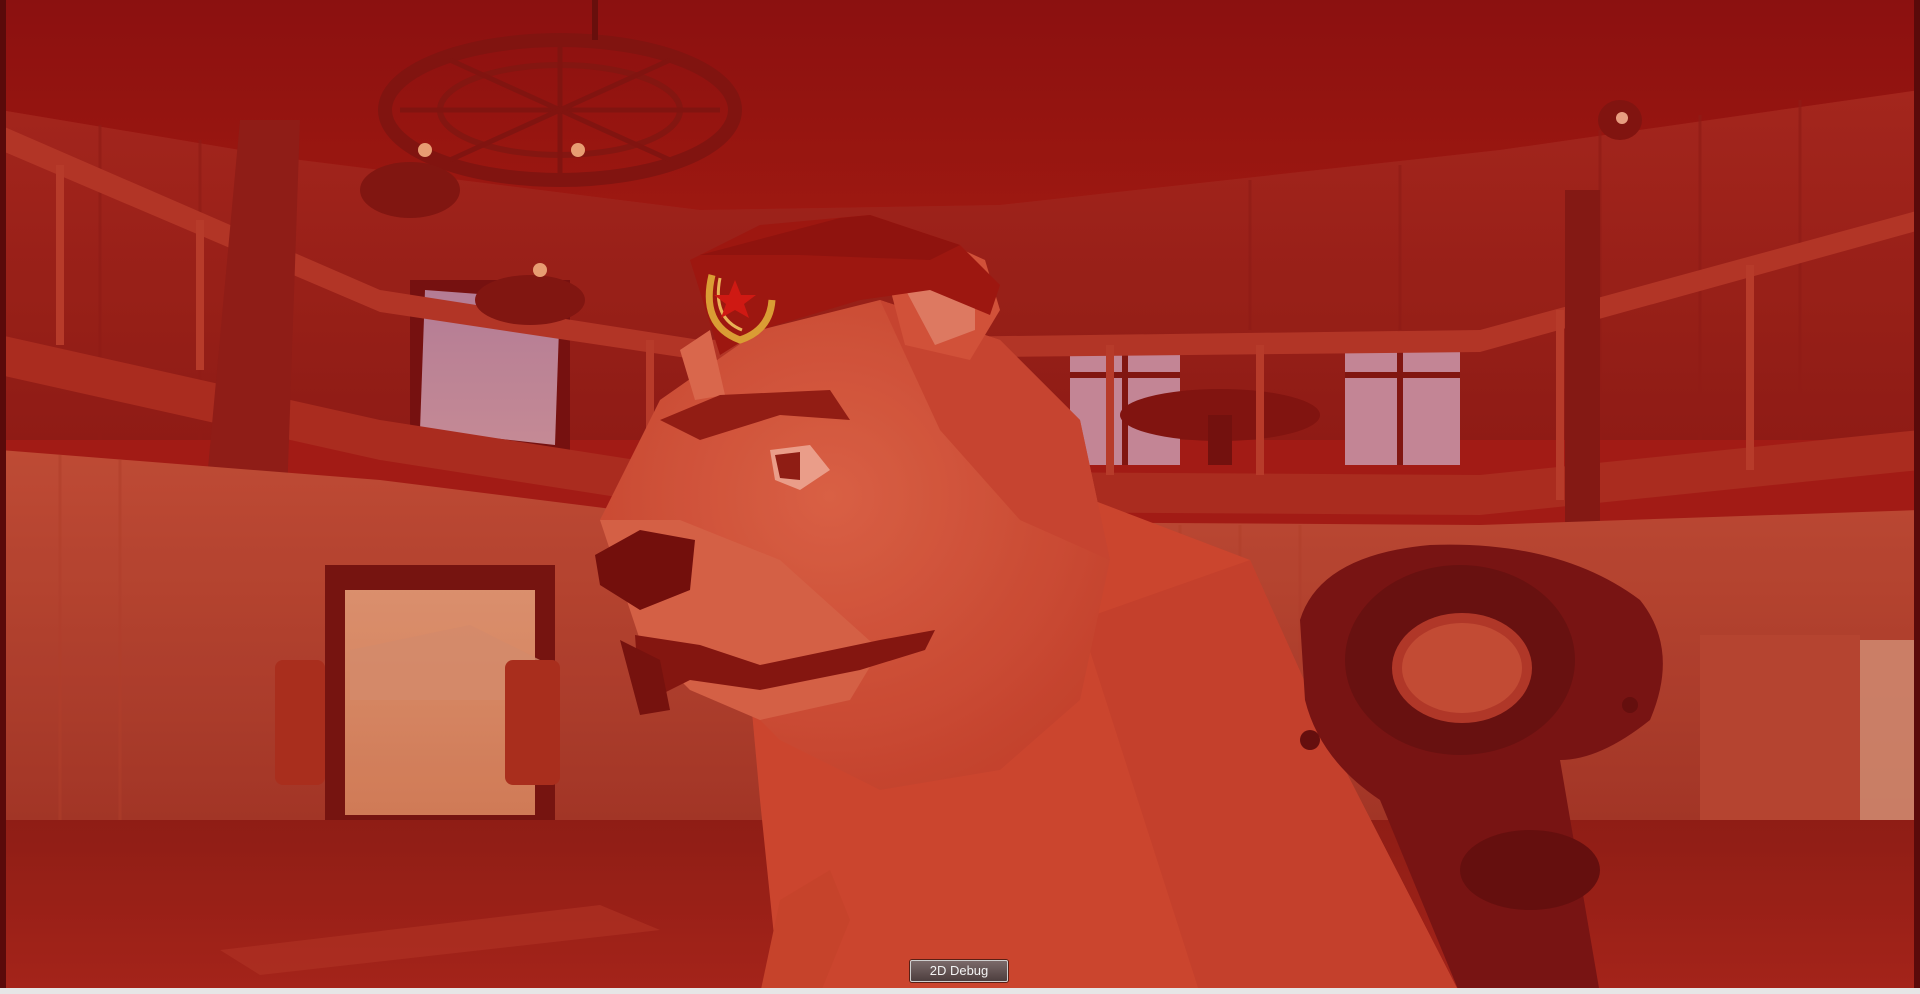  What do you see at coordinates (959, 971) in the screenshot?
I see `2d-debug-button: 2D Debug` at bounding box center [959, 971].